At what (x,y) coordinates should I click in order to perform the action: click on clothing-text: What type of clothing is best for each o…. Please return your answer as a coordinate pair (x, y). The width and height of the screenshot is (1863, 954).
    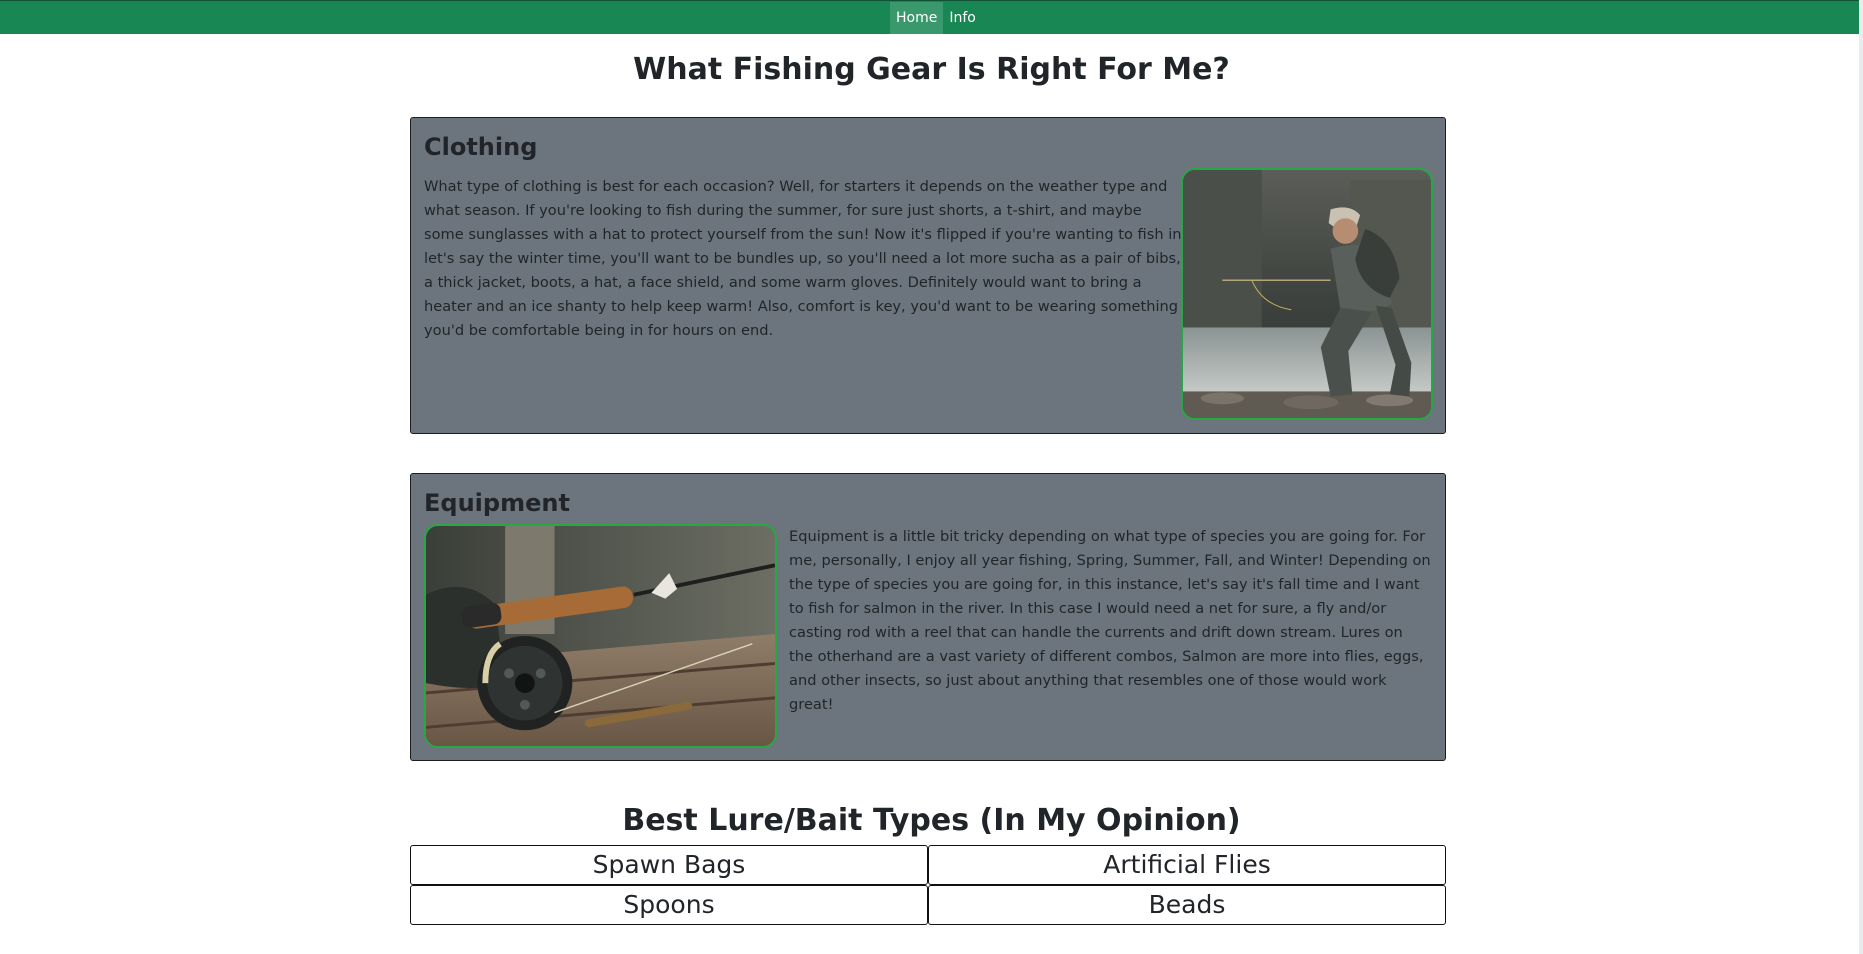
    Looking at the image, I should click on (803, 258).